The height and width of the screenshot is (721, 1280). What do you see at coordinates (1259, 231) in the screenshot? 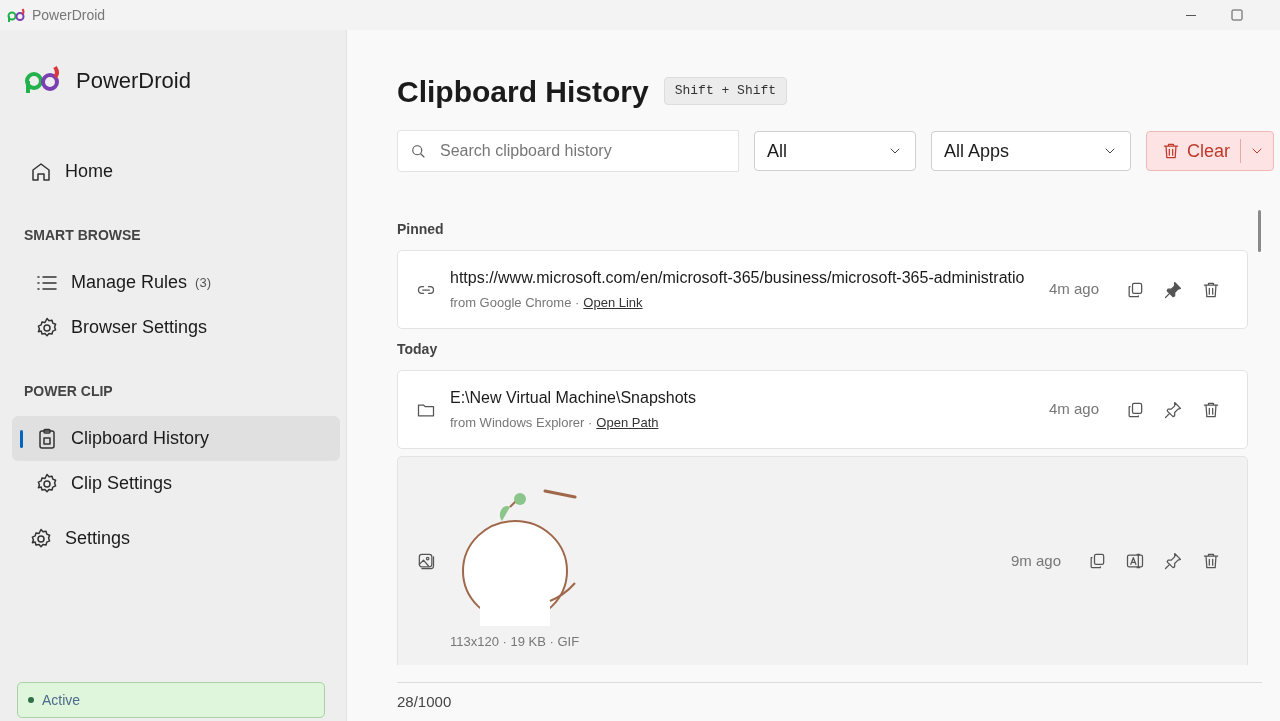
I see `scrollbar-thumb` at bounding box center [1259, 231].